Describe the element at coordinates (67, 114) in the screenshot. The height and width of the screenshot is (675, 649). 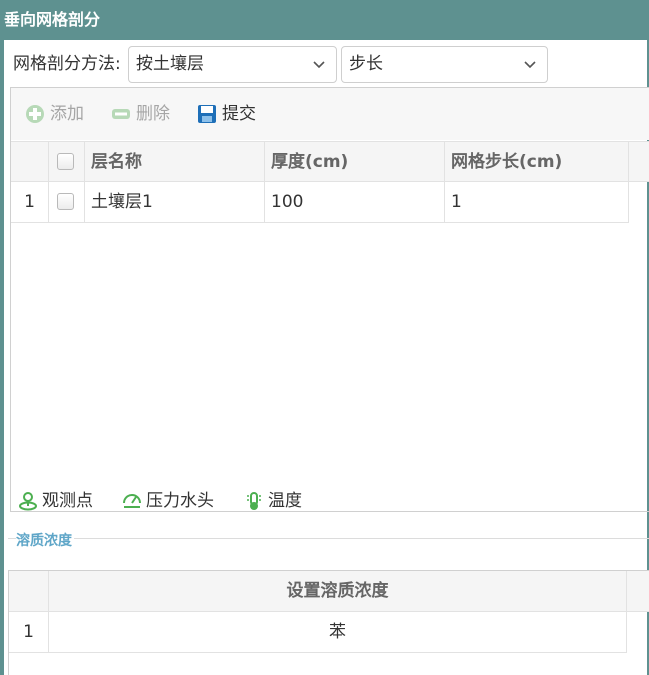
I see `add-label: 添加` at that location.